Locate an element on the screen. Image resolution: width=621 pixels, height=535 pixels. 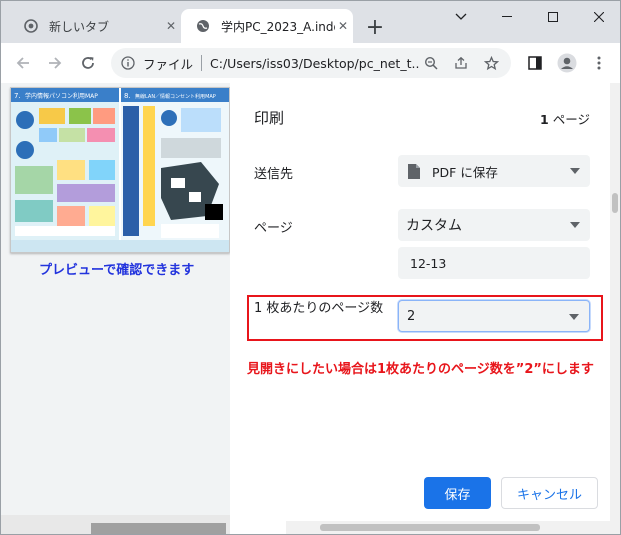
file-icon is located at coordinates (414, 171).